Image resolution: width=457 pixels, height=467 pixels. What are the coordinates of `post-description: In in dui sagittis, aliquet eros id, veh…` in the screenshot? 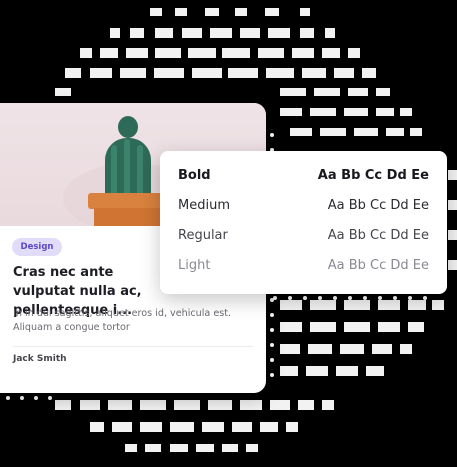 It's located at (122, 320).